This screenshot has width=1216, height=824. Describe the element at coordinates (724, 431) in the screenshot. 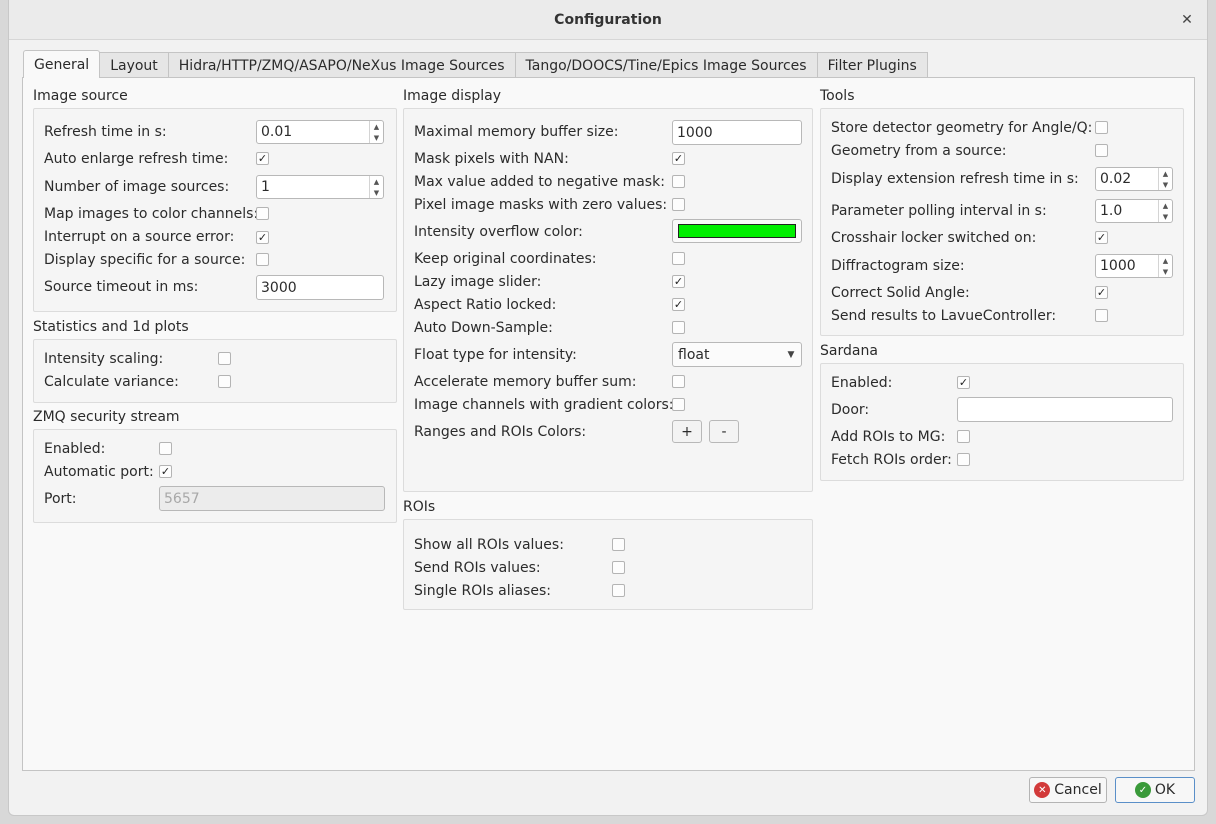

I see `remove-color-button: -` at that location.